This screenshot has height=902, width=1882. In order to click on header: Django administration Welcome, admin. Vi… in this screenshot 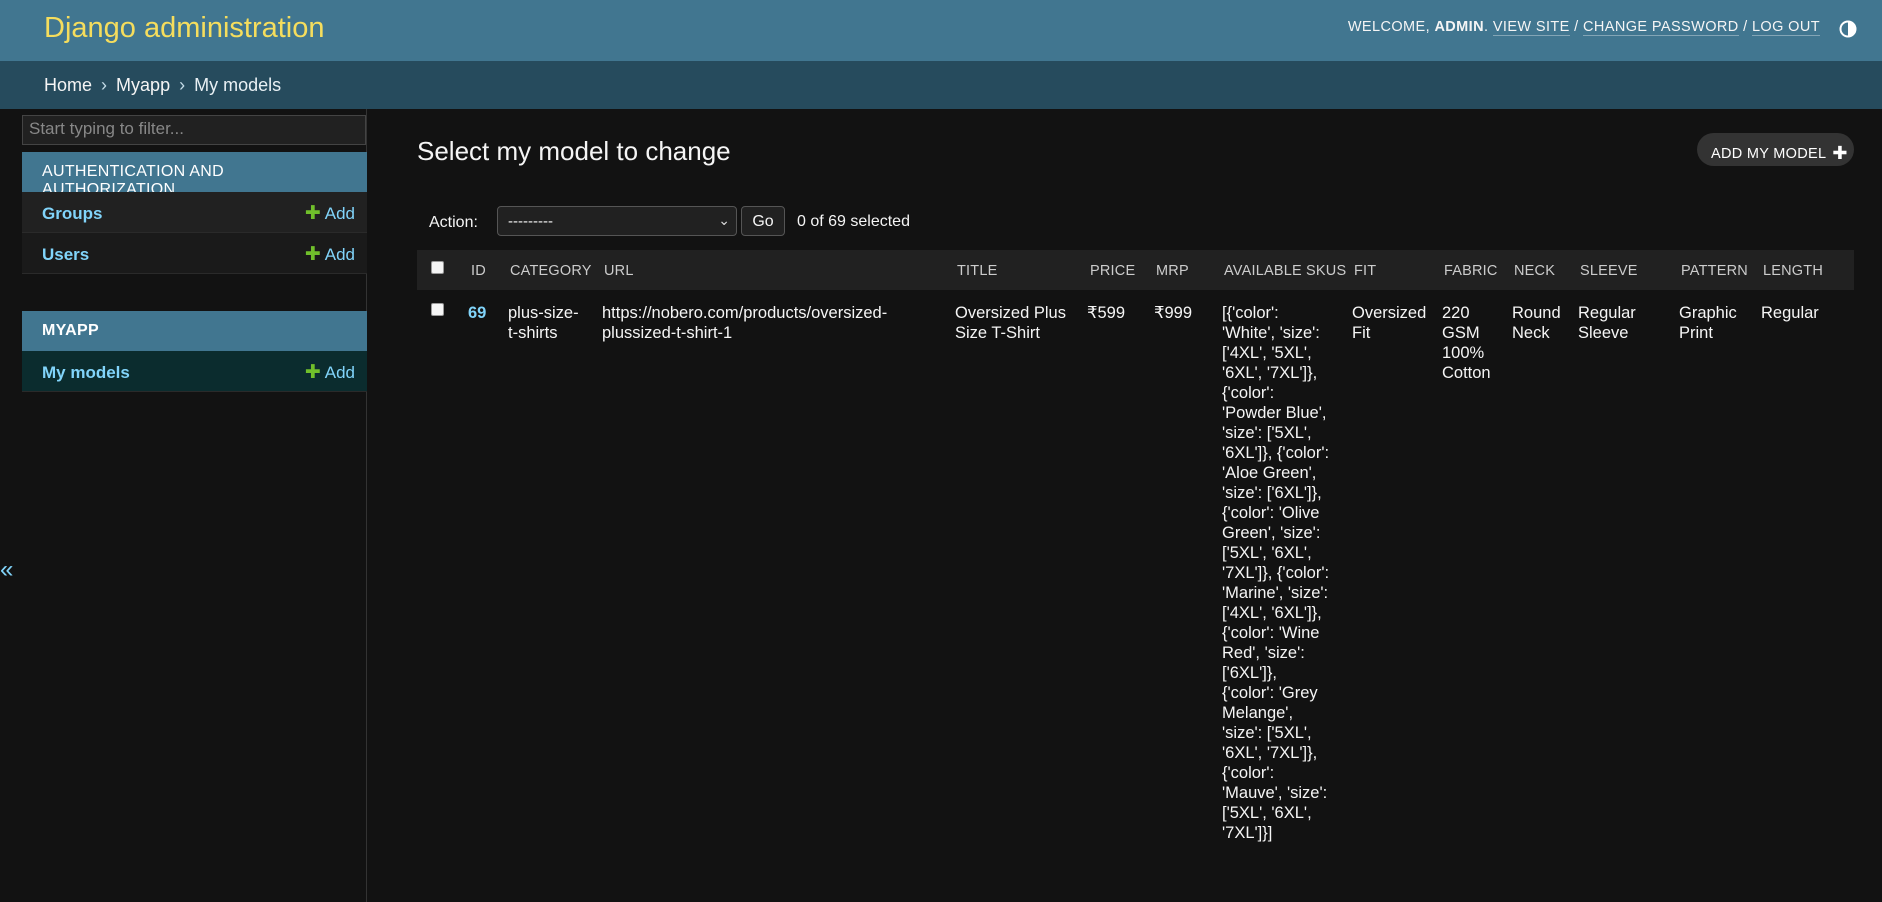, I will do `click(941, 30)`.